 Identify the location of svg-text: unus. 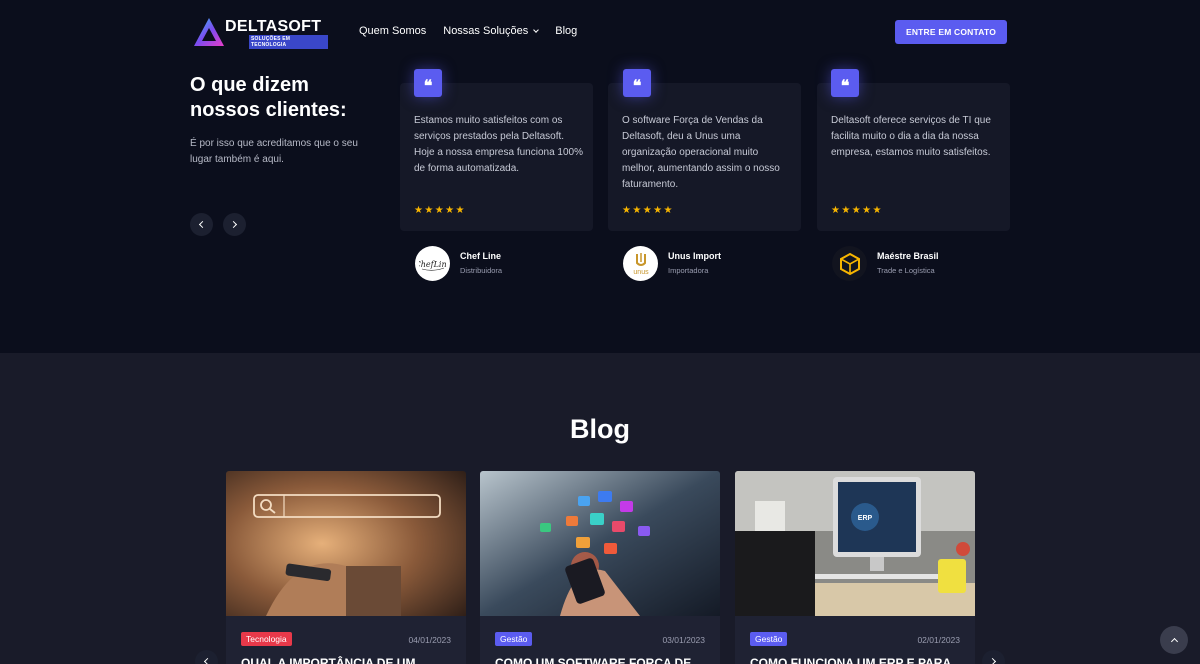
(641, 272).